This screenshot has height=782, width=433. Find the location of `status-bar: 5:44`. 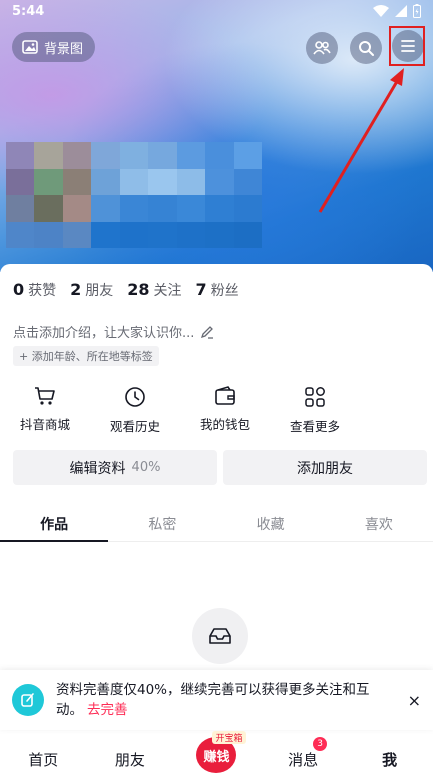

status-bar: 5:44 is located at coordinates (216, 11).